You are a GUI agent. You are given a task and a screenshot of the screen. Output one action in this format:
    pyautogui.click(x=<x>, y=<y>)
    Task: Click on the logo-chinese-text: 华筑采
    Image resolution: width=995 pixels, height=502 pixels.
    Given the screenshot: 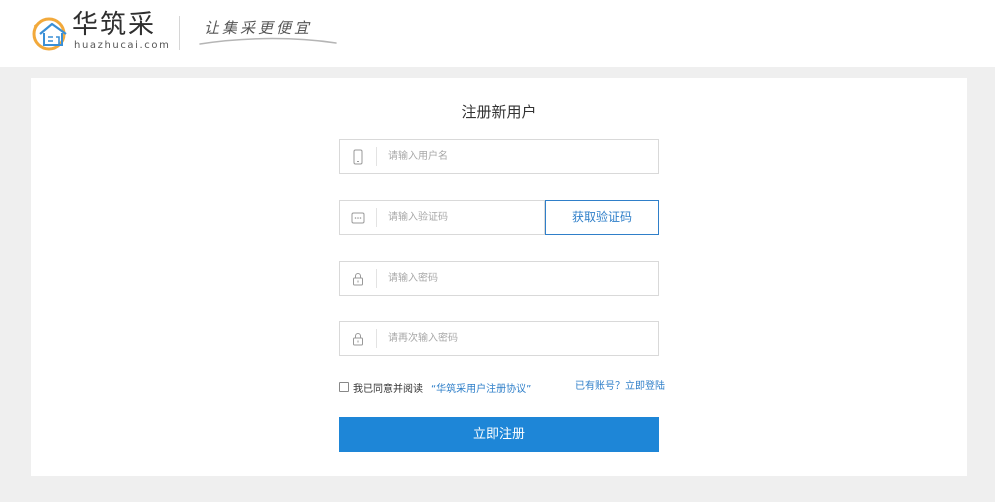 What is the action you would take?
    pyautogui.click(x=114, y=25)
    